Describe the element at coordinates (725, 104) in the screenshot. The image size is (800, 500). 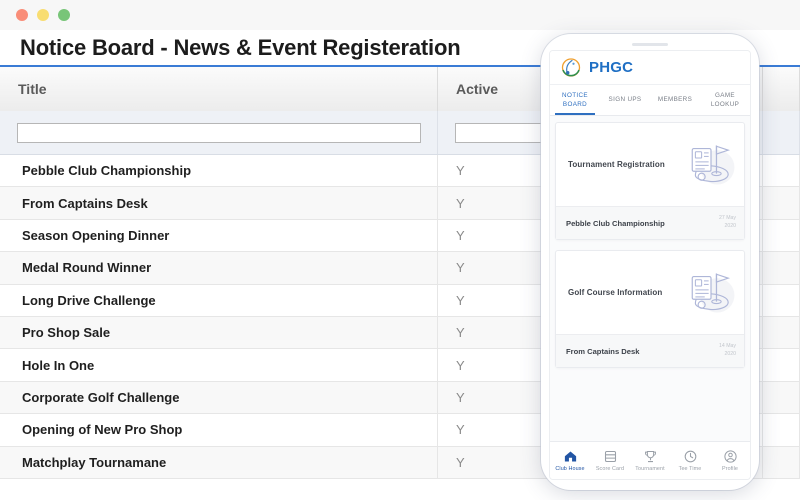
I see `tab-label-line2: LOOKUP` at that location.